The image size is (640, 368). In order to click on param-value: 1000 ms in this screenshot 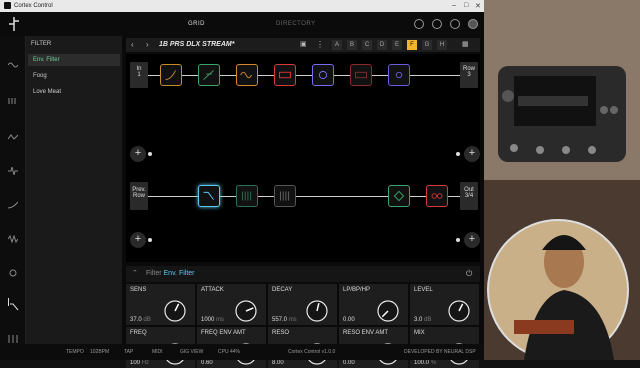, I will do `click(212, 320)`.